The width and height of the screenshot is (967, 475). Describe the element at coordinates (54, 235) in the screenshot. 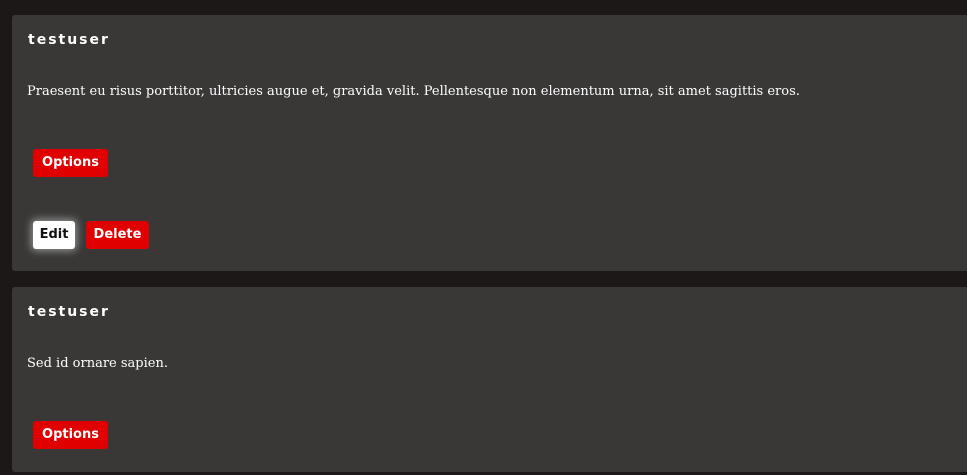

I see `edit-button: Edit` at that location.